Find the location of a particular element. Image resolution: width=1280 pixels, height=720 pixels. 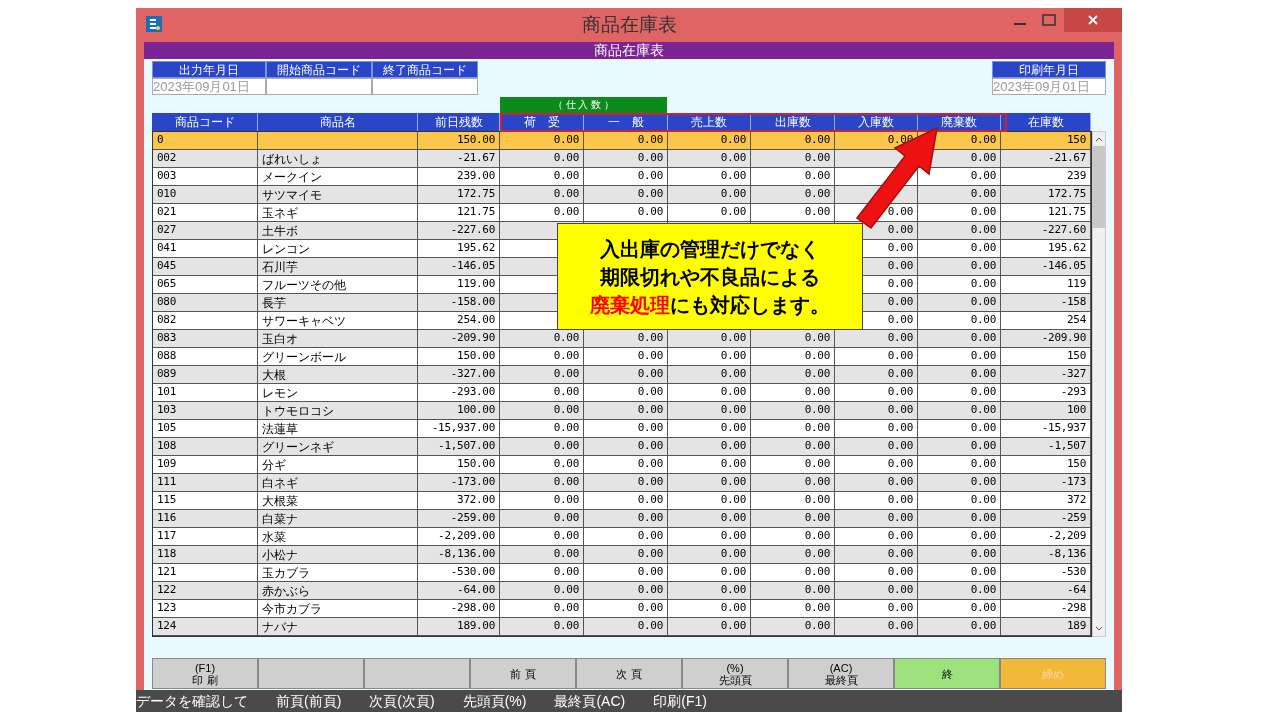

table-cell-text: 石川芋 is located at coordinates (280, 267).